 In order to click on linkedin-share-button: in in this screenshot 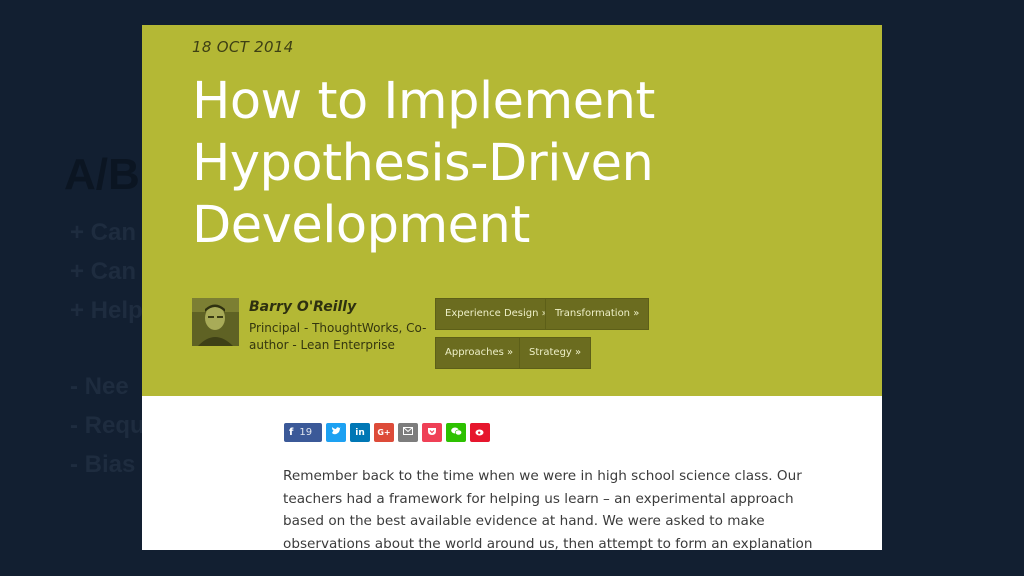, I will do `click(360, 432)`.